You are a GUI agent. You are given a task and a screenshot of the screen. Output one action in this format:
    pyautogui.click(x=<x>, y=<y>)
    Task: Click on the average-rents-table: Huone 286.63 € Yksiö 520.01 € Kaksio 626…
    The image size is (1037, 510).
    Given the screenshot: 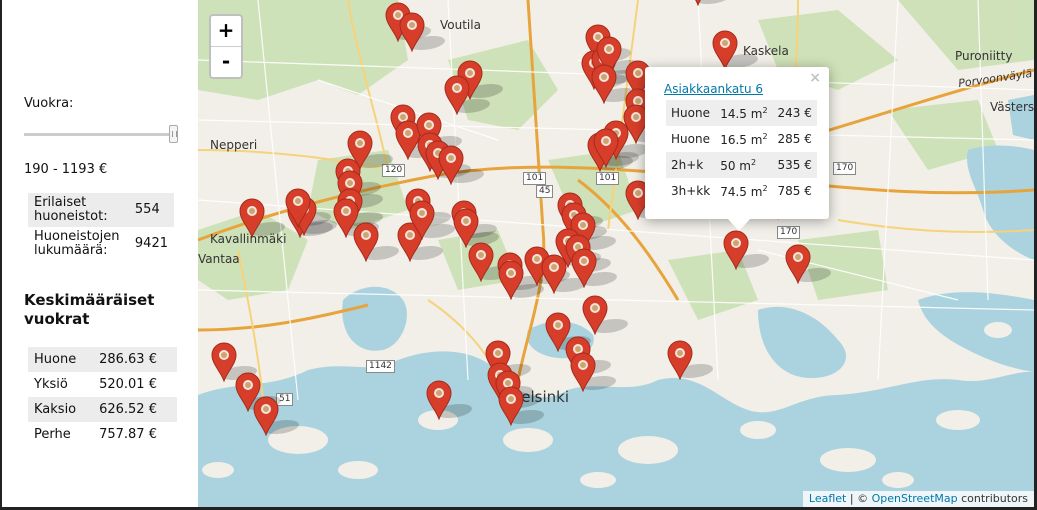 What is the action you would take?
    pyautogui.click(x=102, y=397)
    